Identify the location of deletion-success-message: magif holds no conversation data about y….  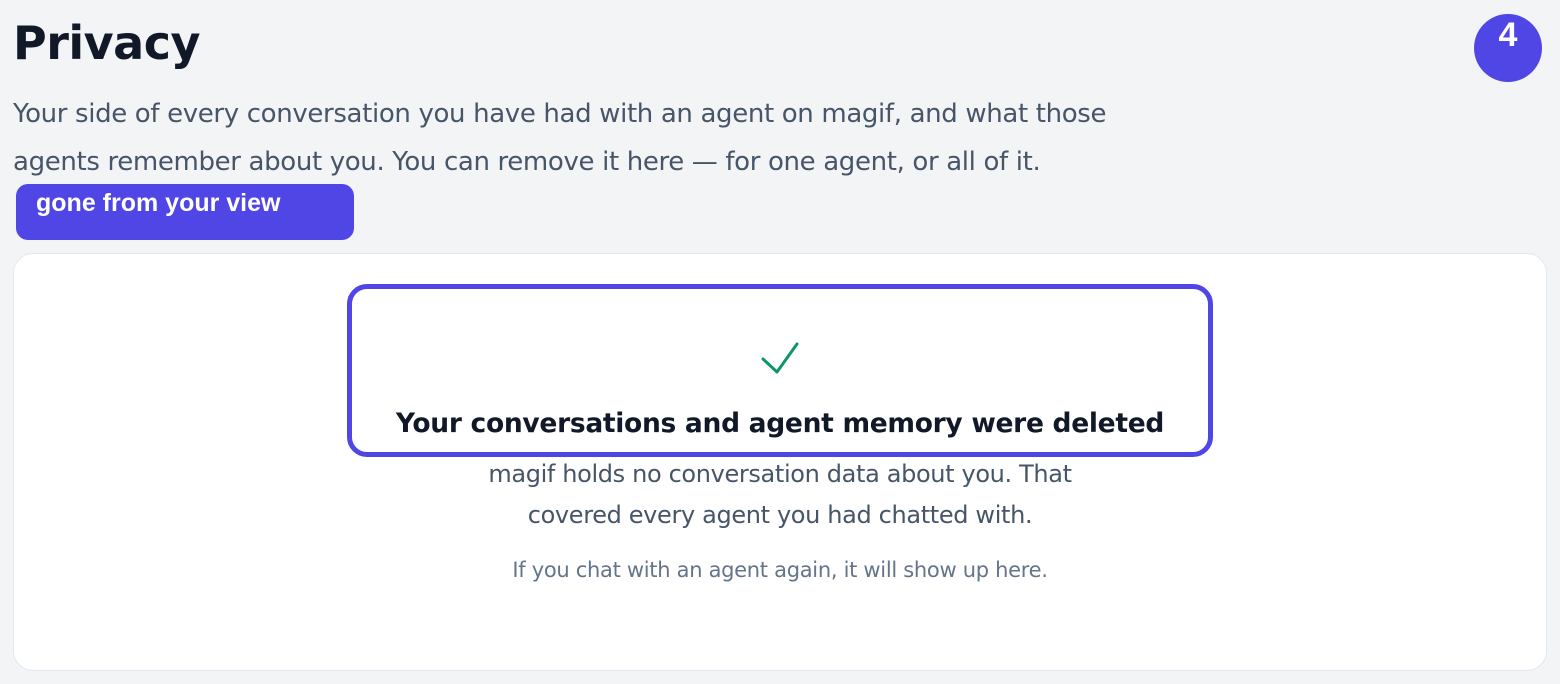
(780, 494).